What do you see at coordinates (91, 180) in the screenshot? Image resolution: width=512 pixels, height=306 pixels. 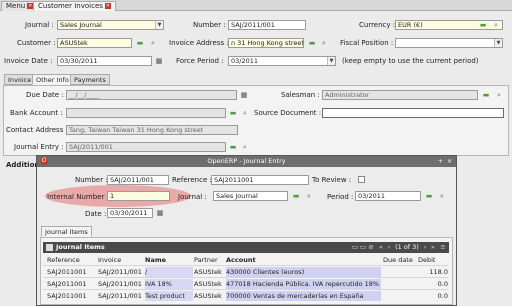 I see `entry-number-label: Number :` at bounding box center [91, 180].